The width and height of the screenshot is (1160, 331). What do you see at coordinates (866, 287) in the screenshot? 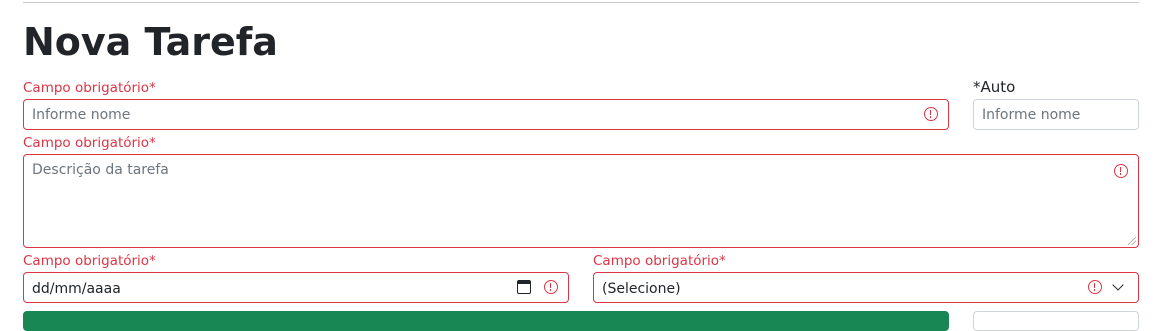
I see `category-select: (Selecione)` at bounding box center [866, 287].